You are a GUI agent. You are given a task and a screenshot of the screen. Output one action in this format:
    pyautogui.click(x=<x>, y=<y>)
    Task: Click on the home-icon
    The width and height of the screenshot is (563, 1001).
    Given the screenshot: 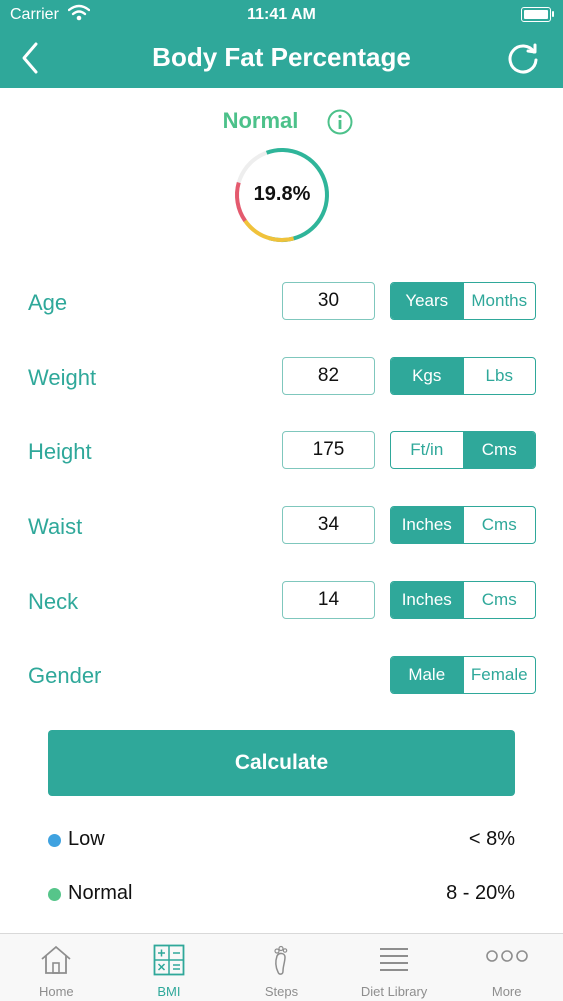 What is the action you would take?
    pyautogui.click(x=56, y=959)
    